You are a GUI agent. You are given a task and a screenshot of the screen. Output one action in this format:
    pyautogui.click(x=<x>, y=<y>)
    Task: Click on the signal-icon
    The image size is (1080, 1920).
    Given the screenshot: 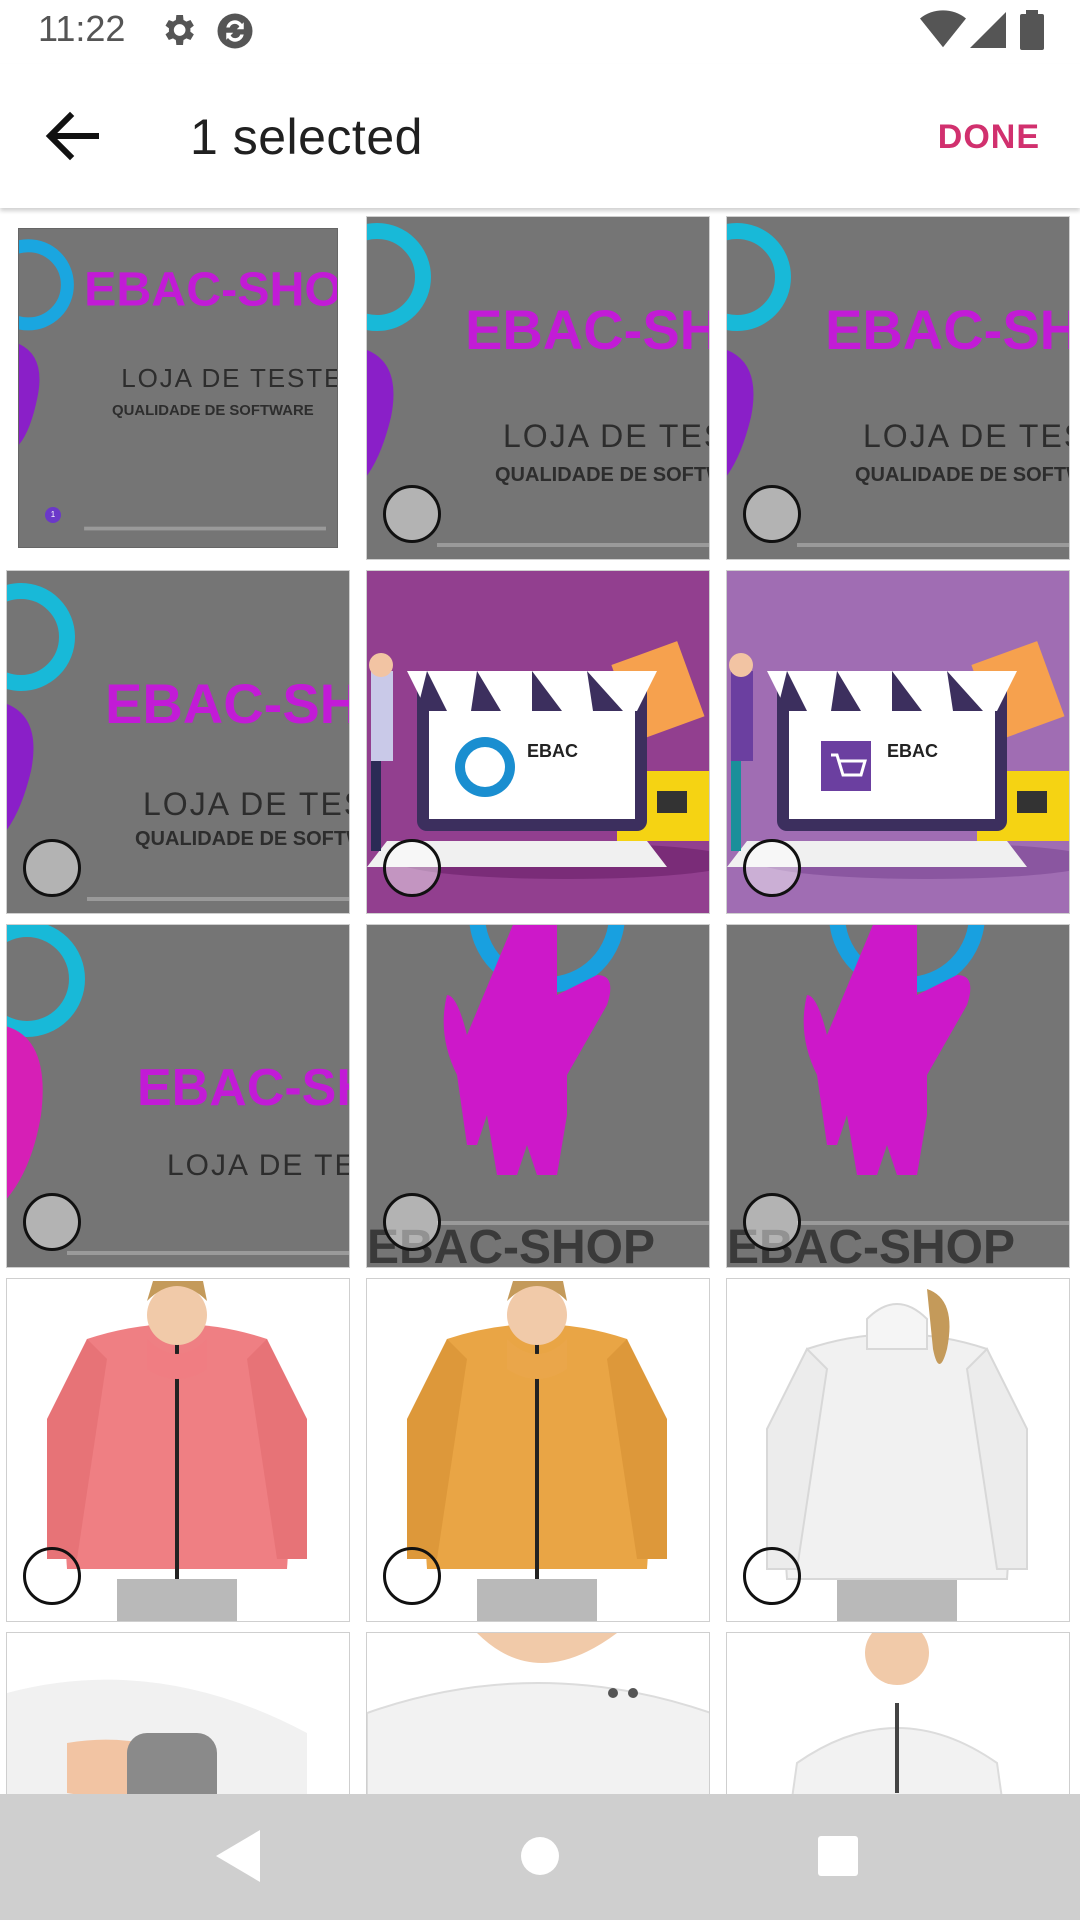 What is the action you would take?
    pyautogui.click(x=988, y=30)
    